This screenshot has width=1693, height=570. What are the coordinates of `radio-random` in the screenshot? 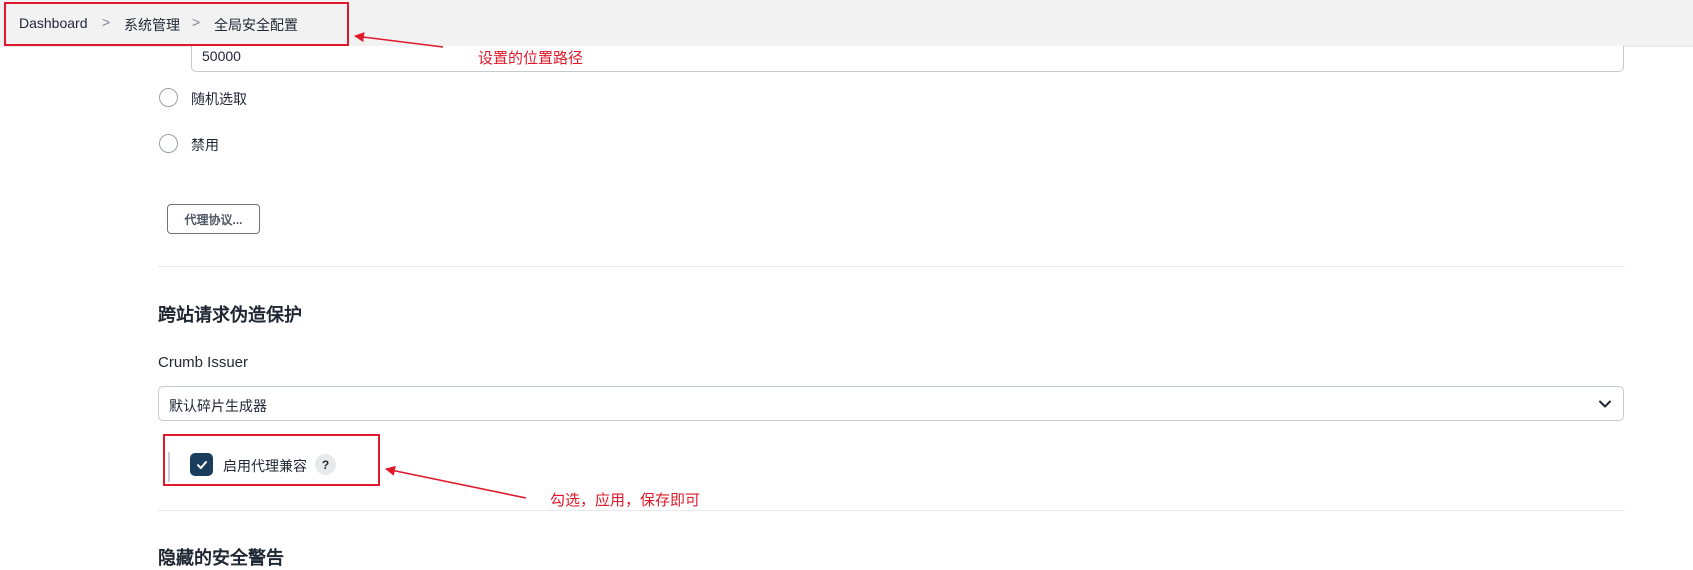 It's located at (168, 97).